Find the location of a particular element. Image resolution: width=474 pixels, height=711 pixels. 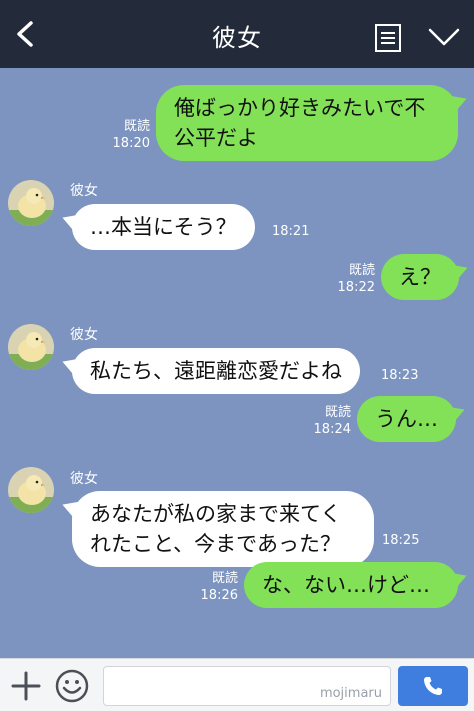

message-text-line: 公平だよ is located at coordinates (216, 138).